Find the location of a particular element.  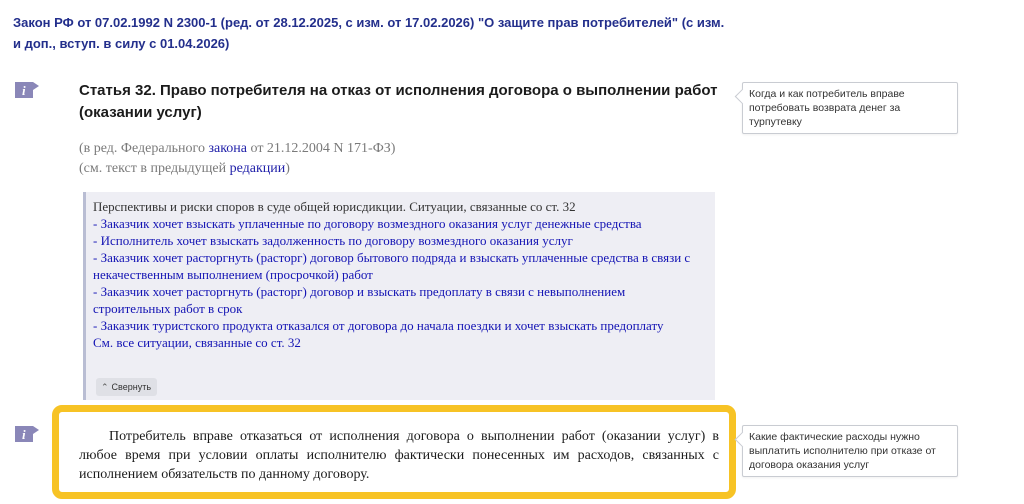

edition-line2-prefix: (см. текст в предыдущей is located at coordinates (154, 168).